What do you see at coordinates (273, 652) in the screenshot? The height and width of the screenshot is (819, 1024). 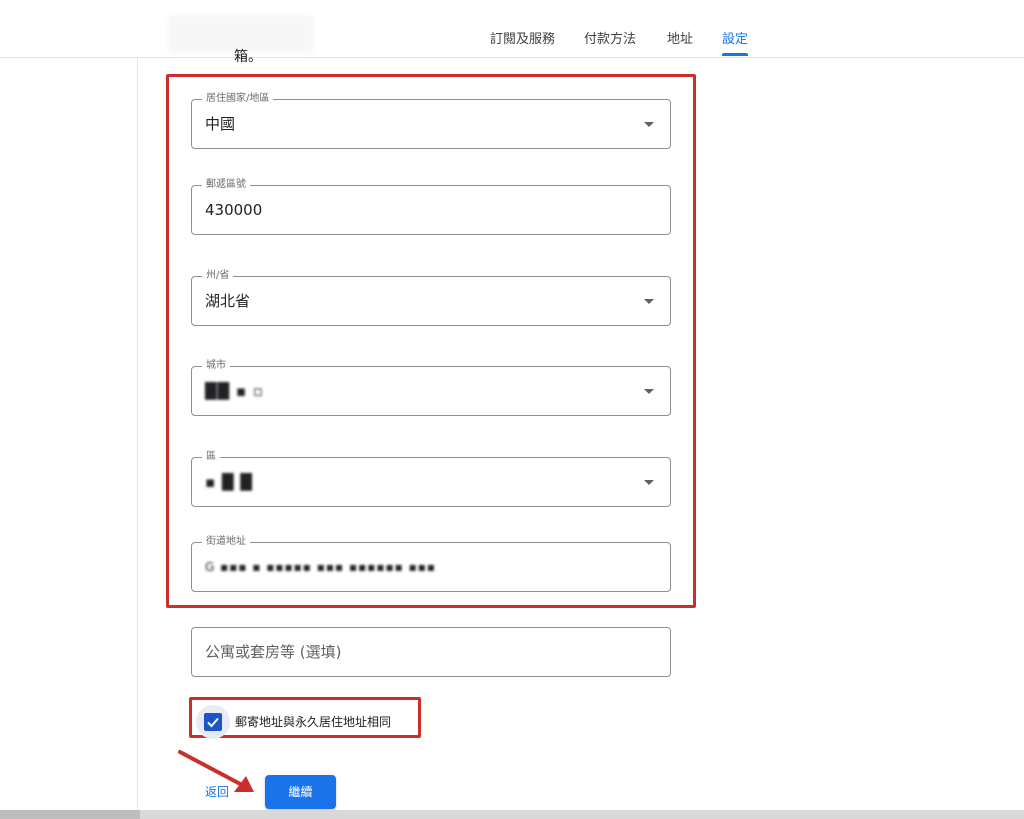 I see `apartment-placeholder: 公寓或套房等 (選填)` at bounding box center [273, 652].